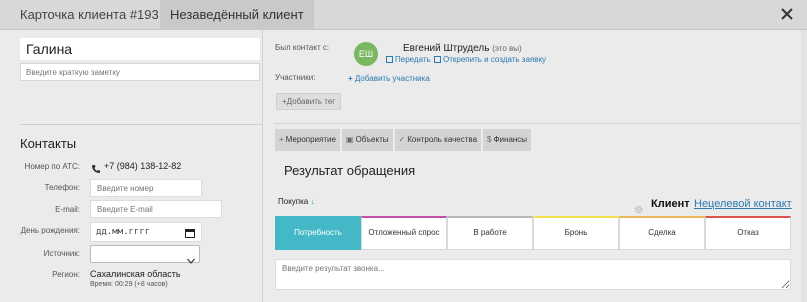 The height and width of the screenshot is (302, 807). Describe the element at coordinates (135, 274) in the screenshot. I see `region-value: Сахалинская область` at that location.